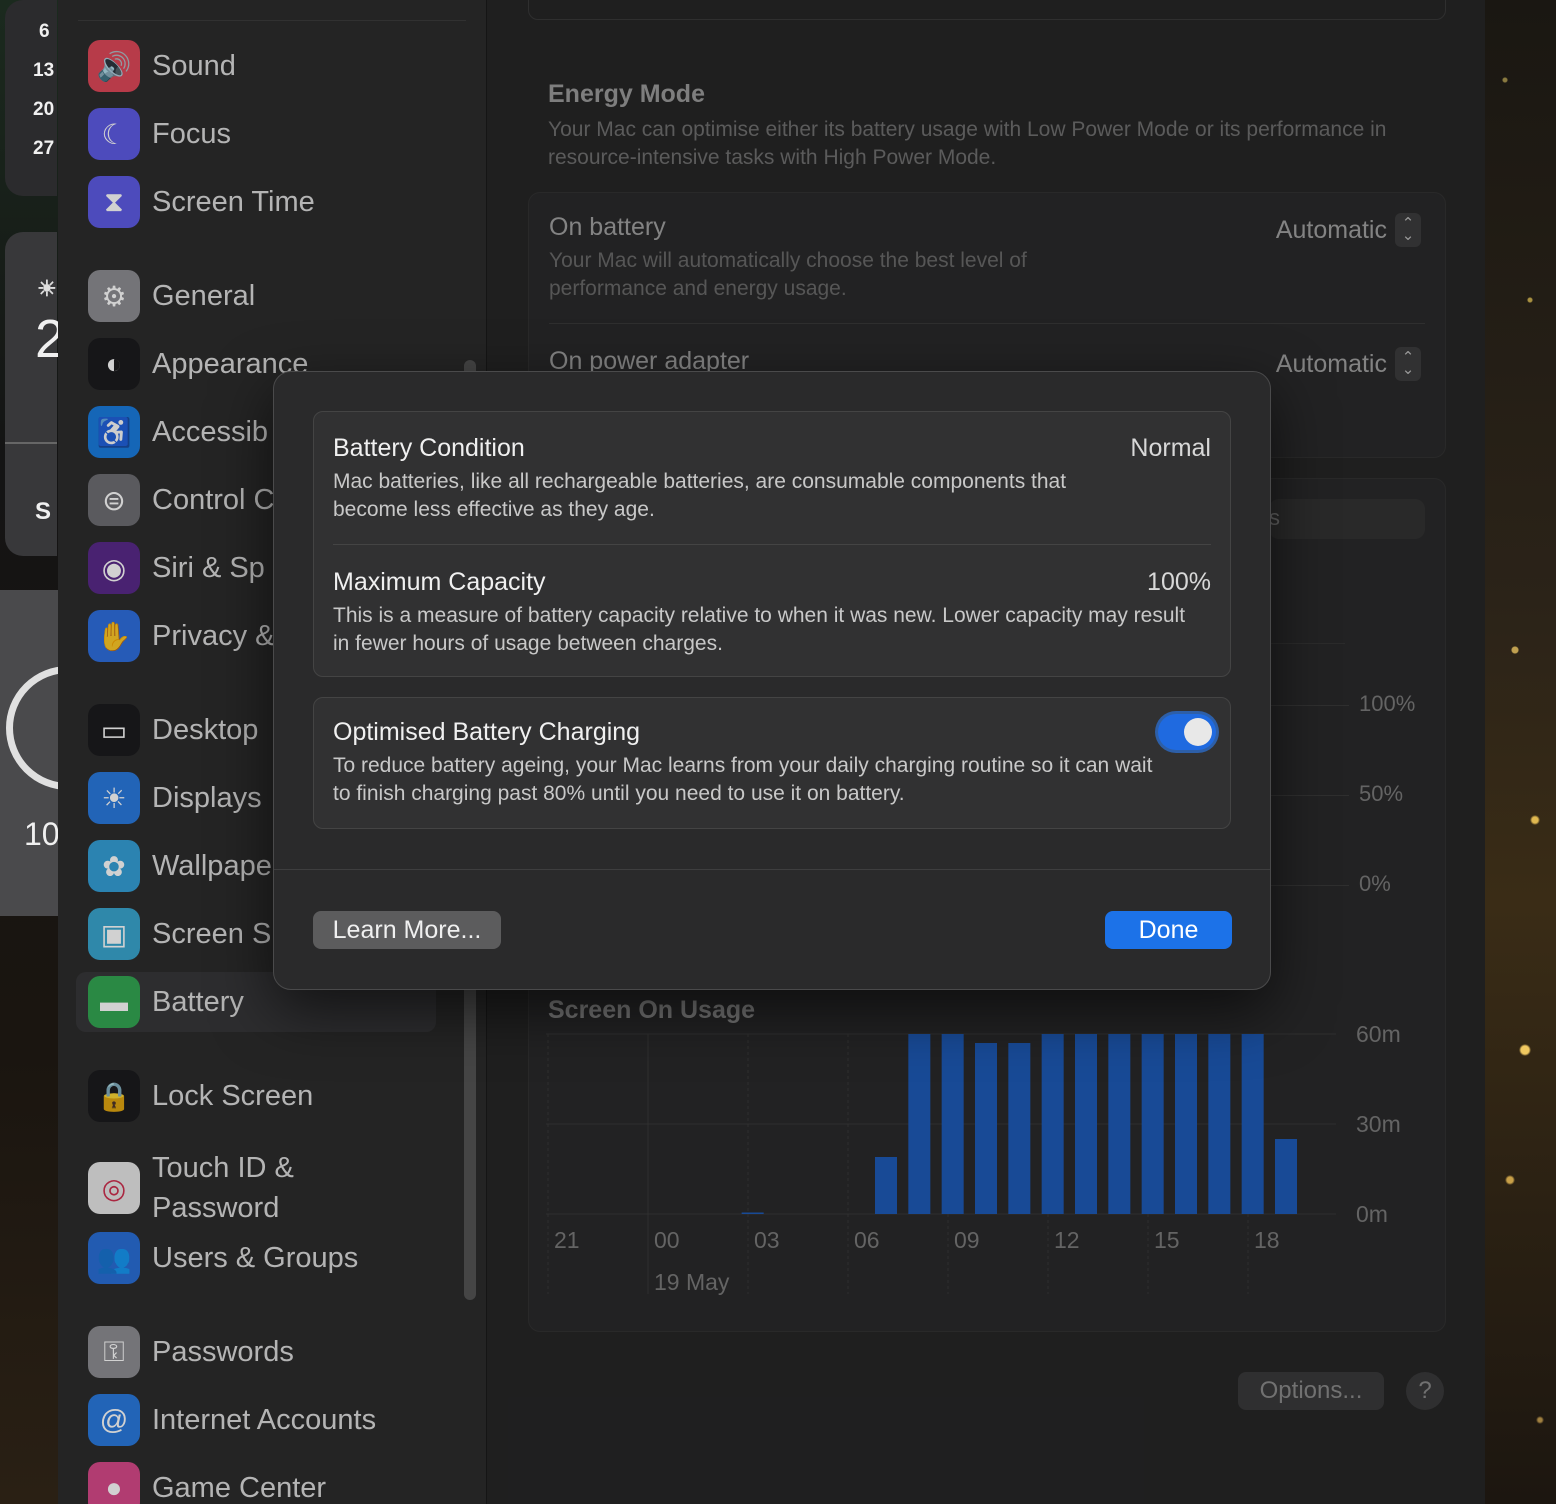  What do you see at coordinates (44, 31) in the screenshot?
I see `calendar-day: 6` at bounding box center [44, 31].